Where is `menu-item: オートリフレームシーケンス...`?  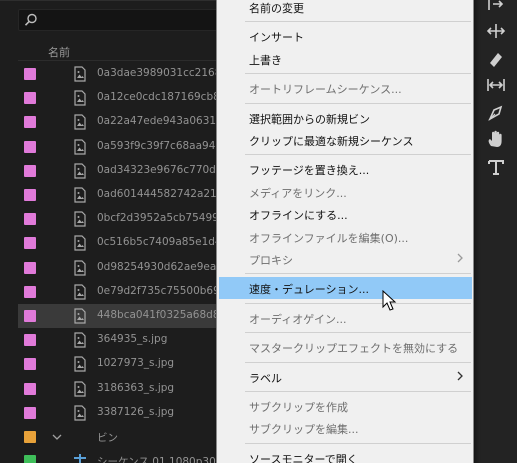 menu-item: オートリフレームシーケンス... is located at coordinates (345, 88).